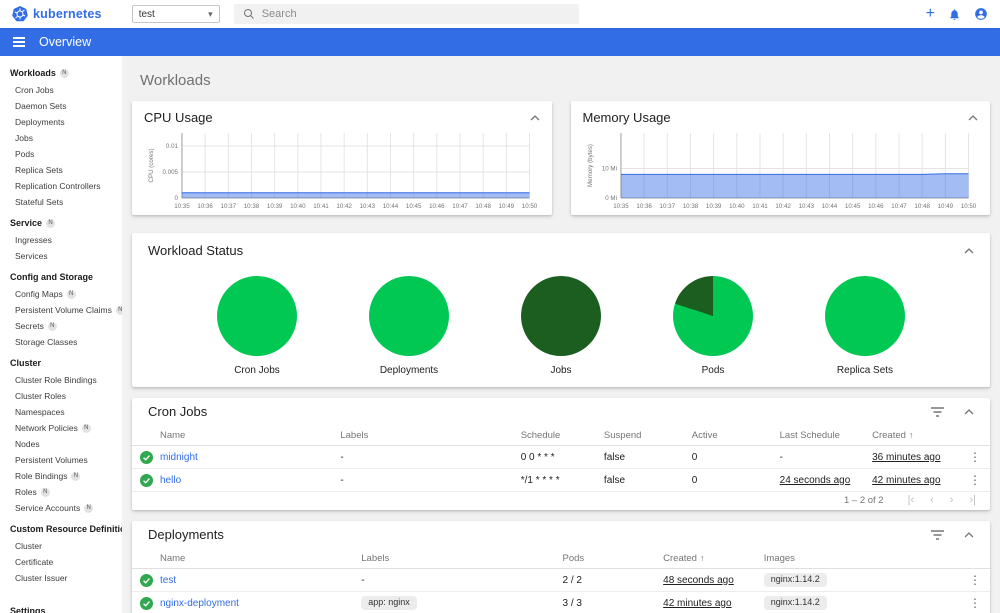 This screenshot has height=613, width=1000. What do you see at coordinates (876, 206) in the screenshot?
I see `svg-text: 10:46` at bounding box center [876, 206].